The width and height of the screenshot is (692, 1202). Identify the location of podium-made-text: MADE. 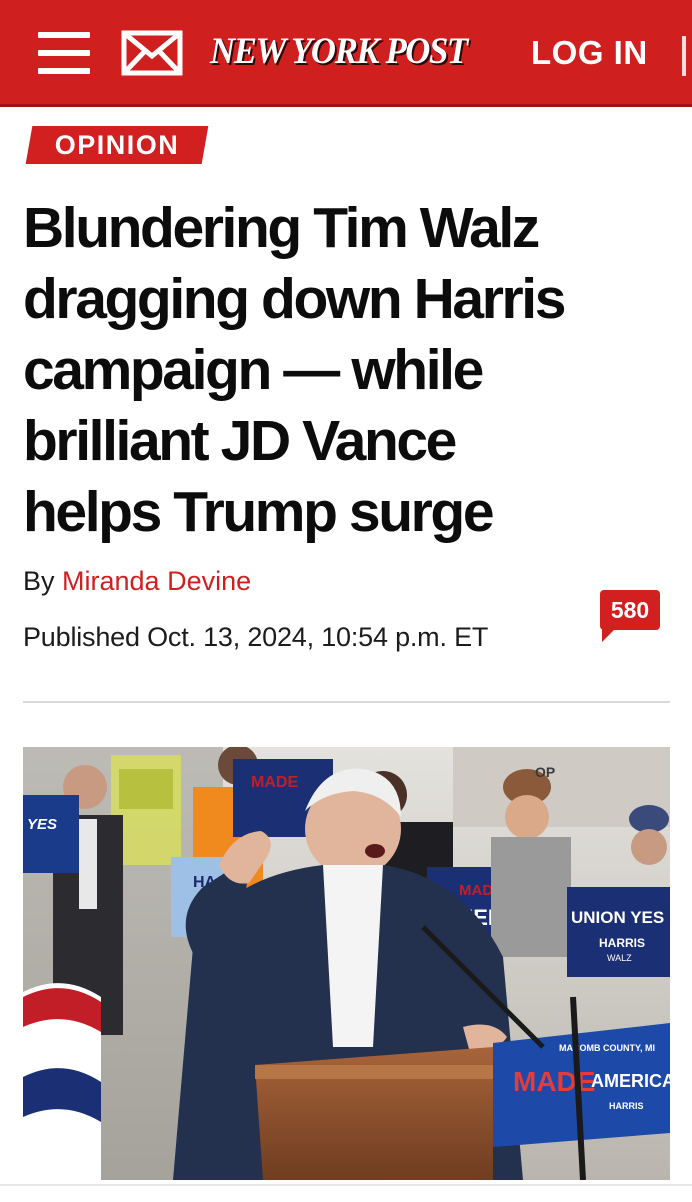
(554, 1081).